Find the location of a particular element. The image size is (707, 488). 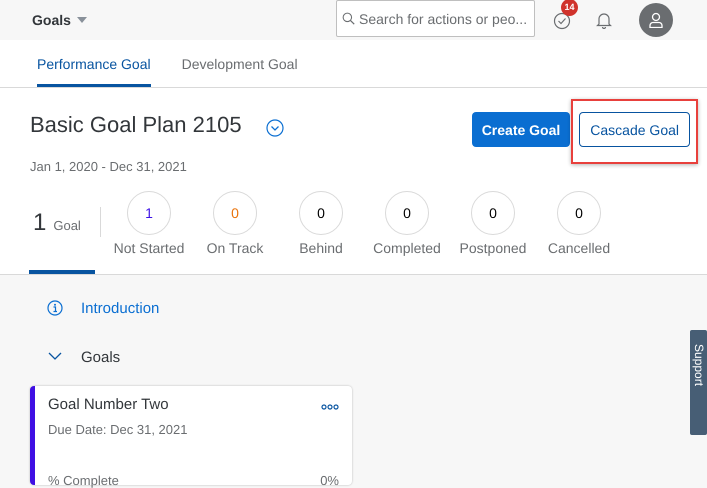

date-range: Jan 1, 2020 - Dec 31, 2021 is located at coordinates (109, 166).